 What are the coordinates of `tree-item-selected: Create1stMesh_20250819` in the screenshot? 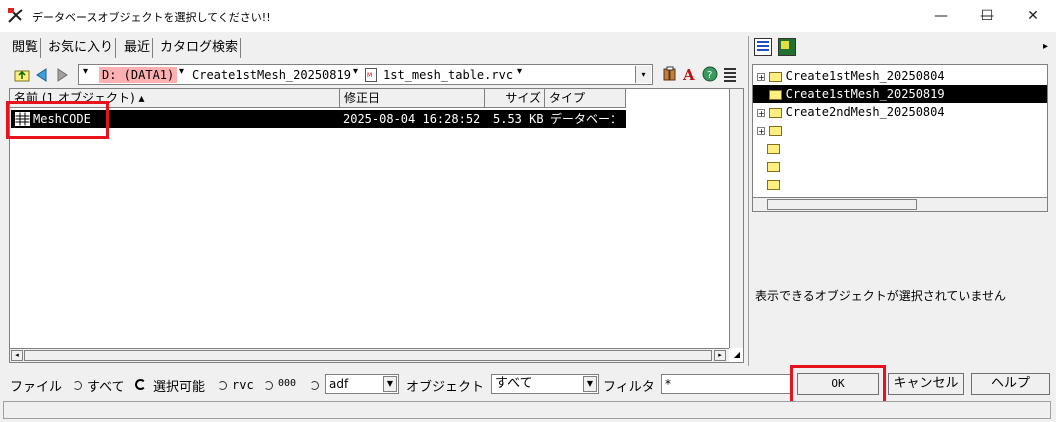 It's located at (900, 94).